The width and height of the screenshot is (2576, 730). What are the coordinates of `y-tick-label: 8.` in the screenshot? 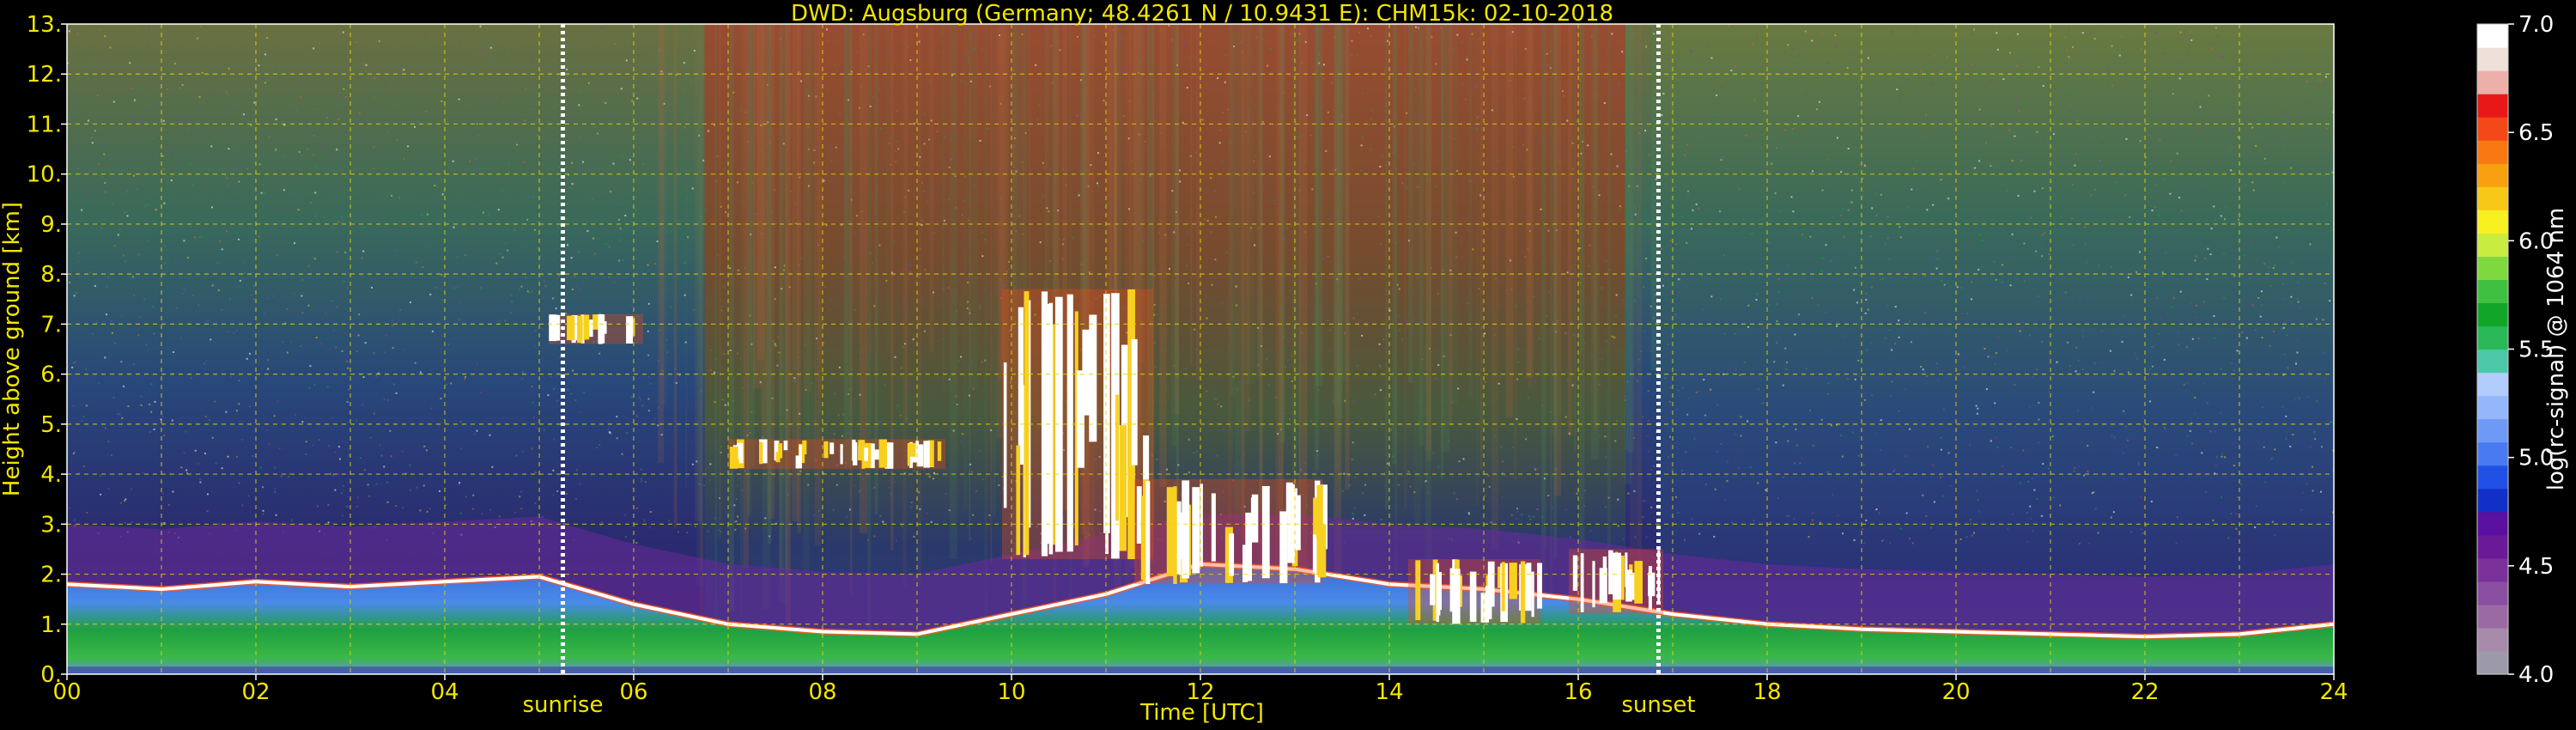 It's located at (51, 275).